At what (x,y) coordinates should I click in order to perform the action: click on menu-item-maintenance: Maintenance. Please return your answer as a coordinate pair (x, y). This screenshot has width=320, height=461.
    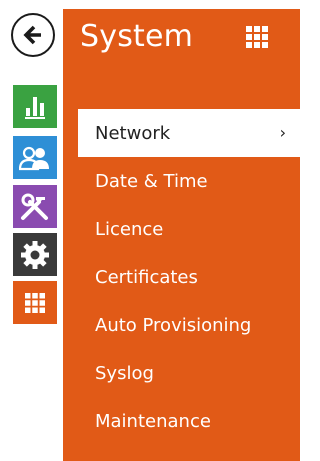
    Looking at the image, I should click on (189, 421).